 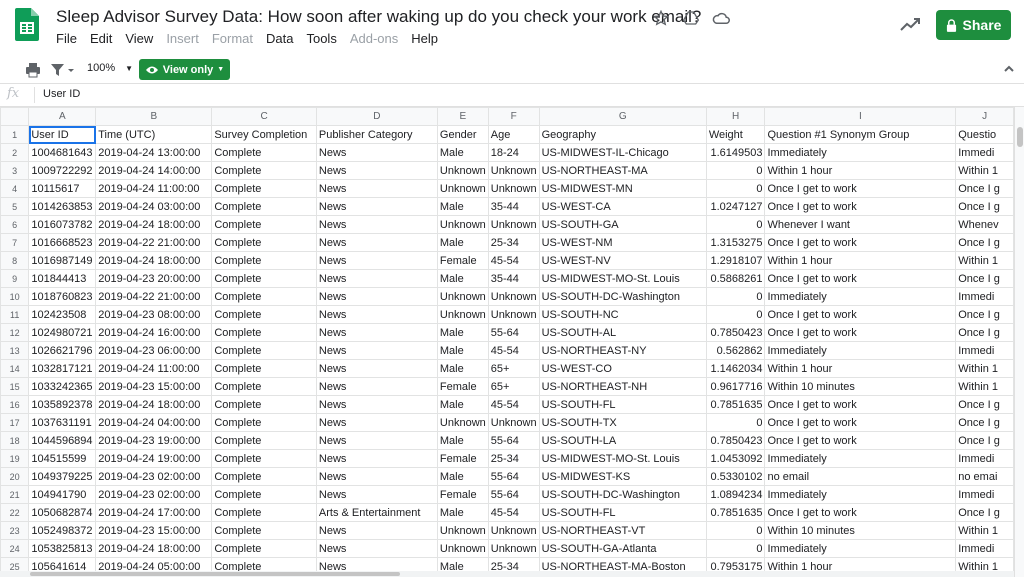 What do you see at coordinates (735, 242) in the screenshot?
I see `cell: 1.3153275` at bounding box center [735, 242].